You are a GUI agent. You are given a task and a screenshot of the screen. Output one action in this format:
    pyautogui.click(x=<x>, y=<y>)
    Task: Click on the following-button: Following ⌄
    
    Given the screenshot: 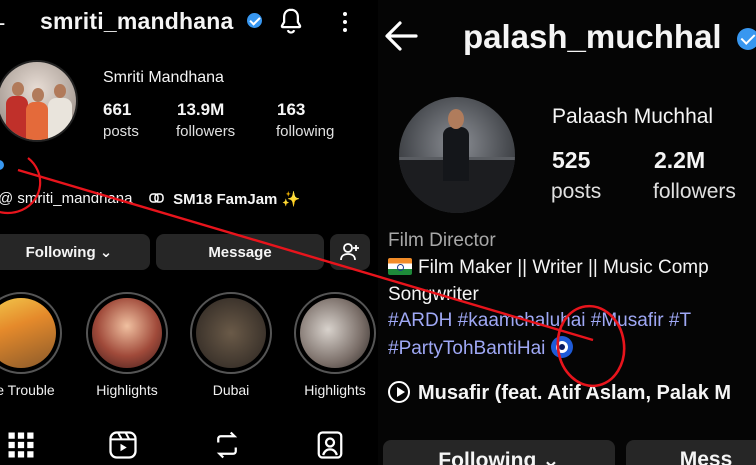 What is the action you would take?
    pyautogui.click(x=75, y=252)
    